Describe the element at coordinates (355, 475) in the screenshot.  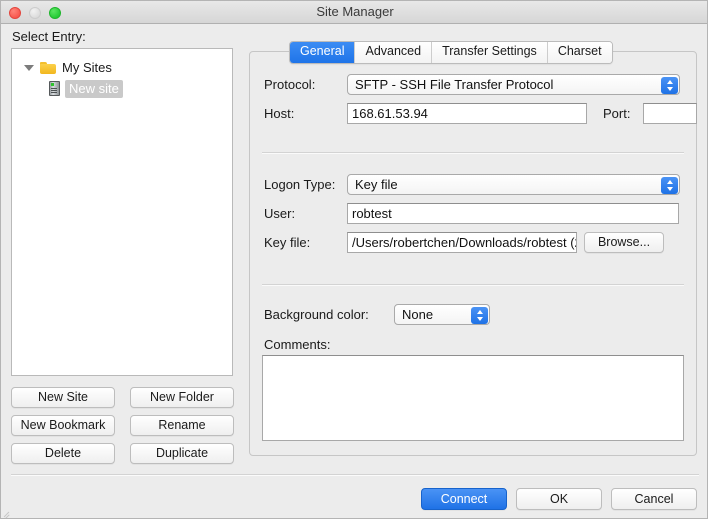
I see `footer-divider` at that location.